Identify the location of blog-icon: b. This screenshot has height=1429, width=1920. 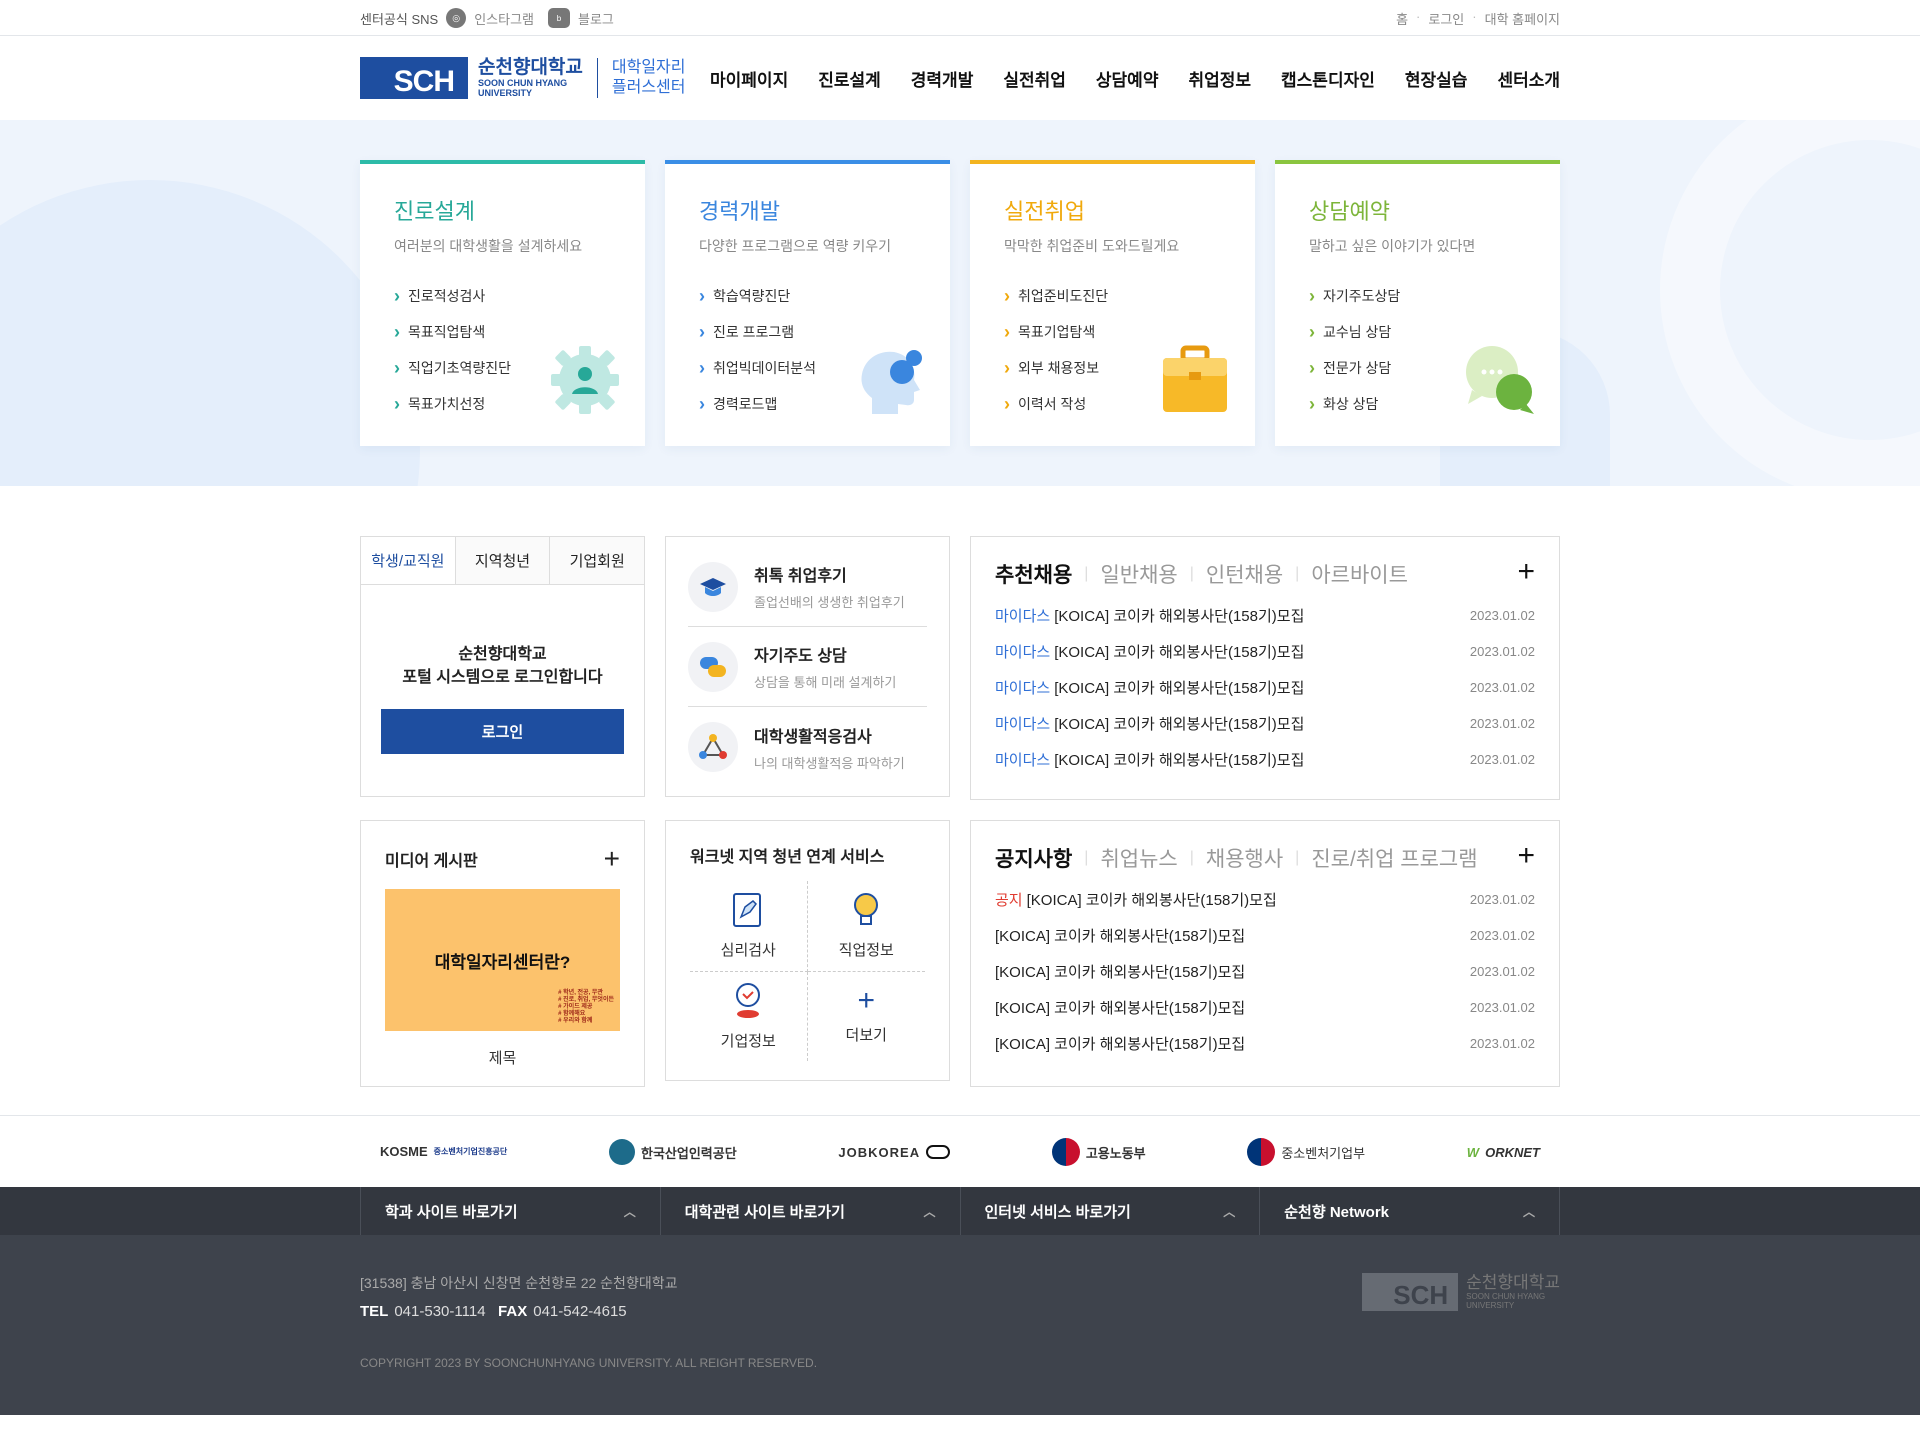
(559, 18).